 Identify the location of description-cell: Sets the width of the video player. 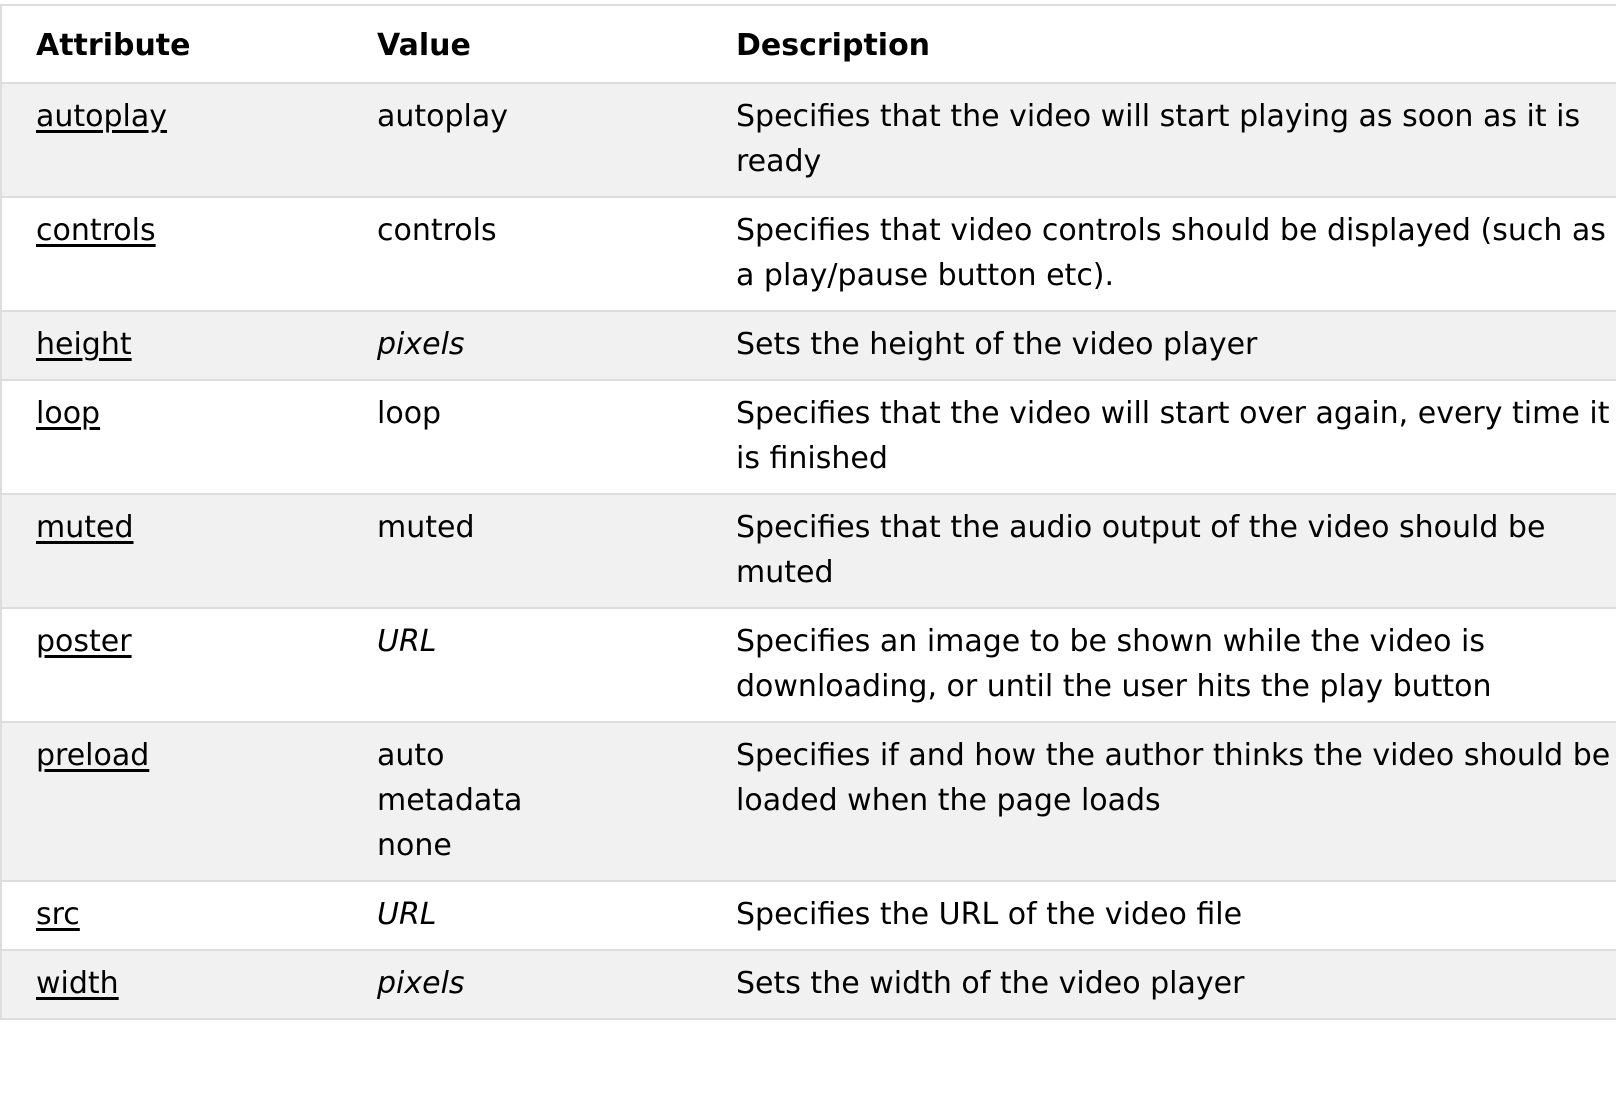
(1176, 984).